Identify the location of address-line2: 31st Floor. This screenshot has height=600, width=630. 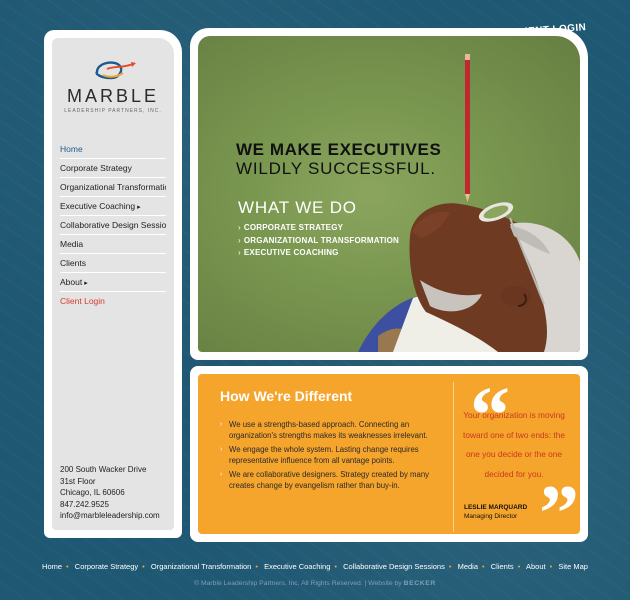
(78, 481).